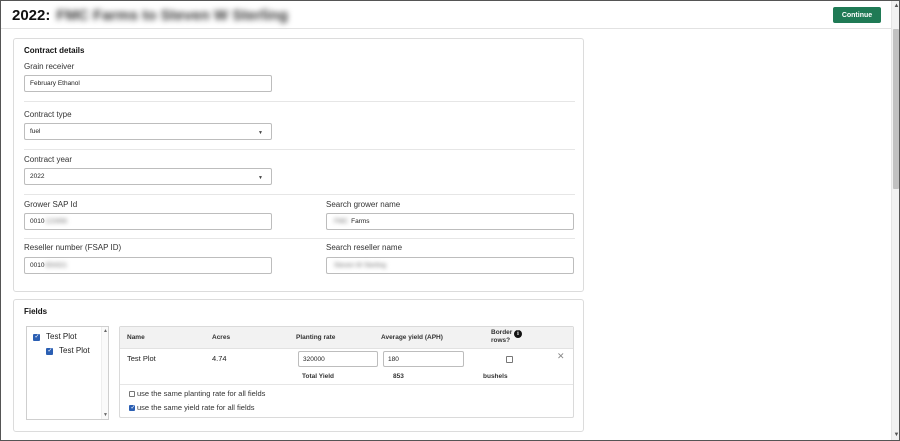 Image resolution: width=900 pixels, height=441 pixels. Describe the element at coordinates (221, 337) in the screenshot. I see `col-acres: Acres` at that location.